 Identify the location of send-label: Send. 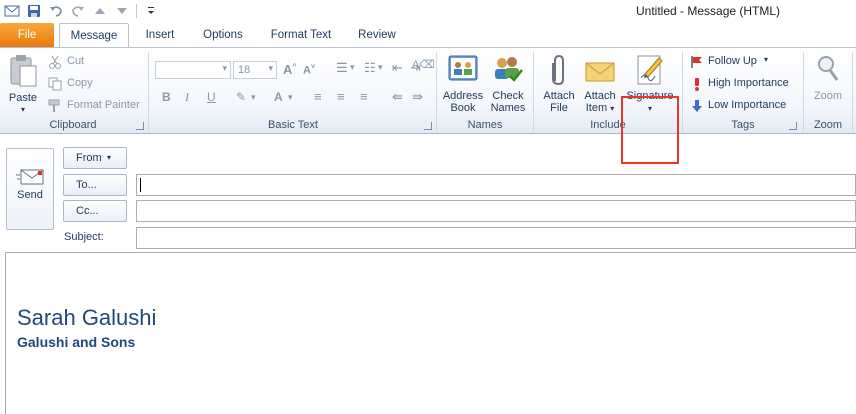
(30, 195).